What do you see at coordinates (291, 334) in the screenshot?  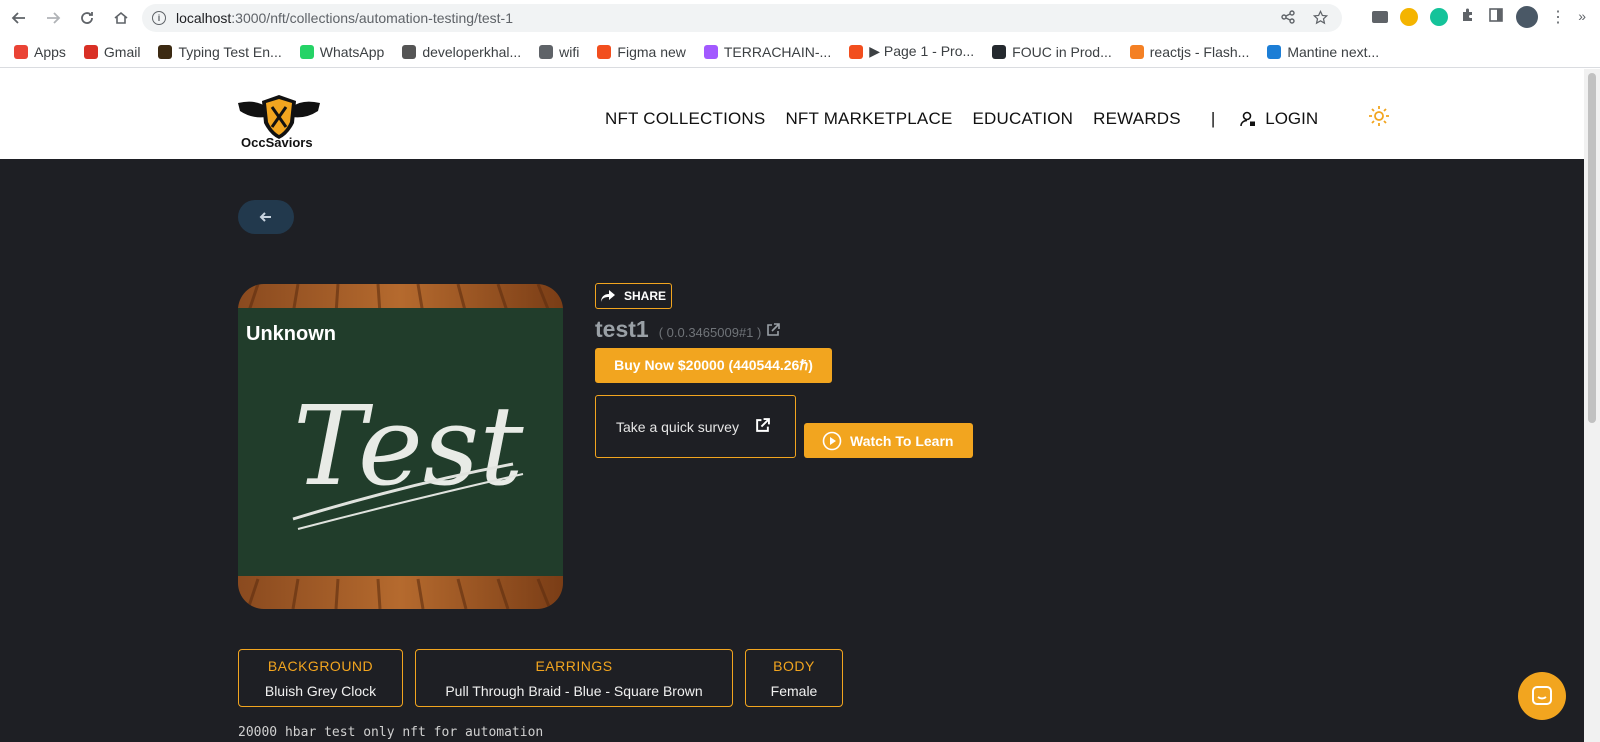 I see `nft-image-label: Unknown` at bounding box center [291, 334].